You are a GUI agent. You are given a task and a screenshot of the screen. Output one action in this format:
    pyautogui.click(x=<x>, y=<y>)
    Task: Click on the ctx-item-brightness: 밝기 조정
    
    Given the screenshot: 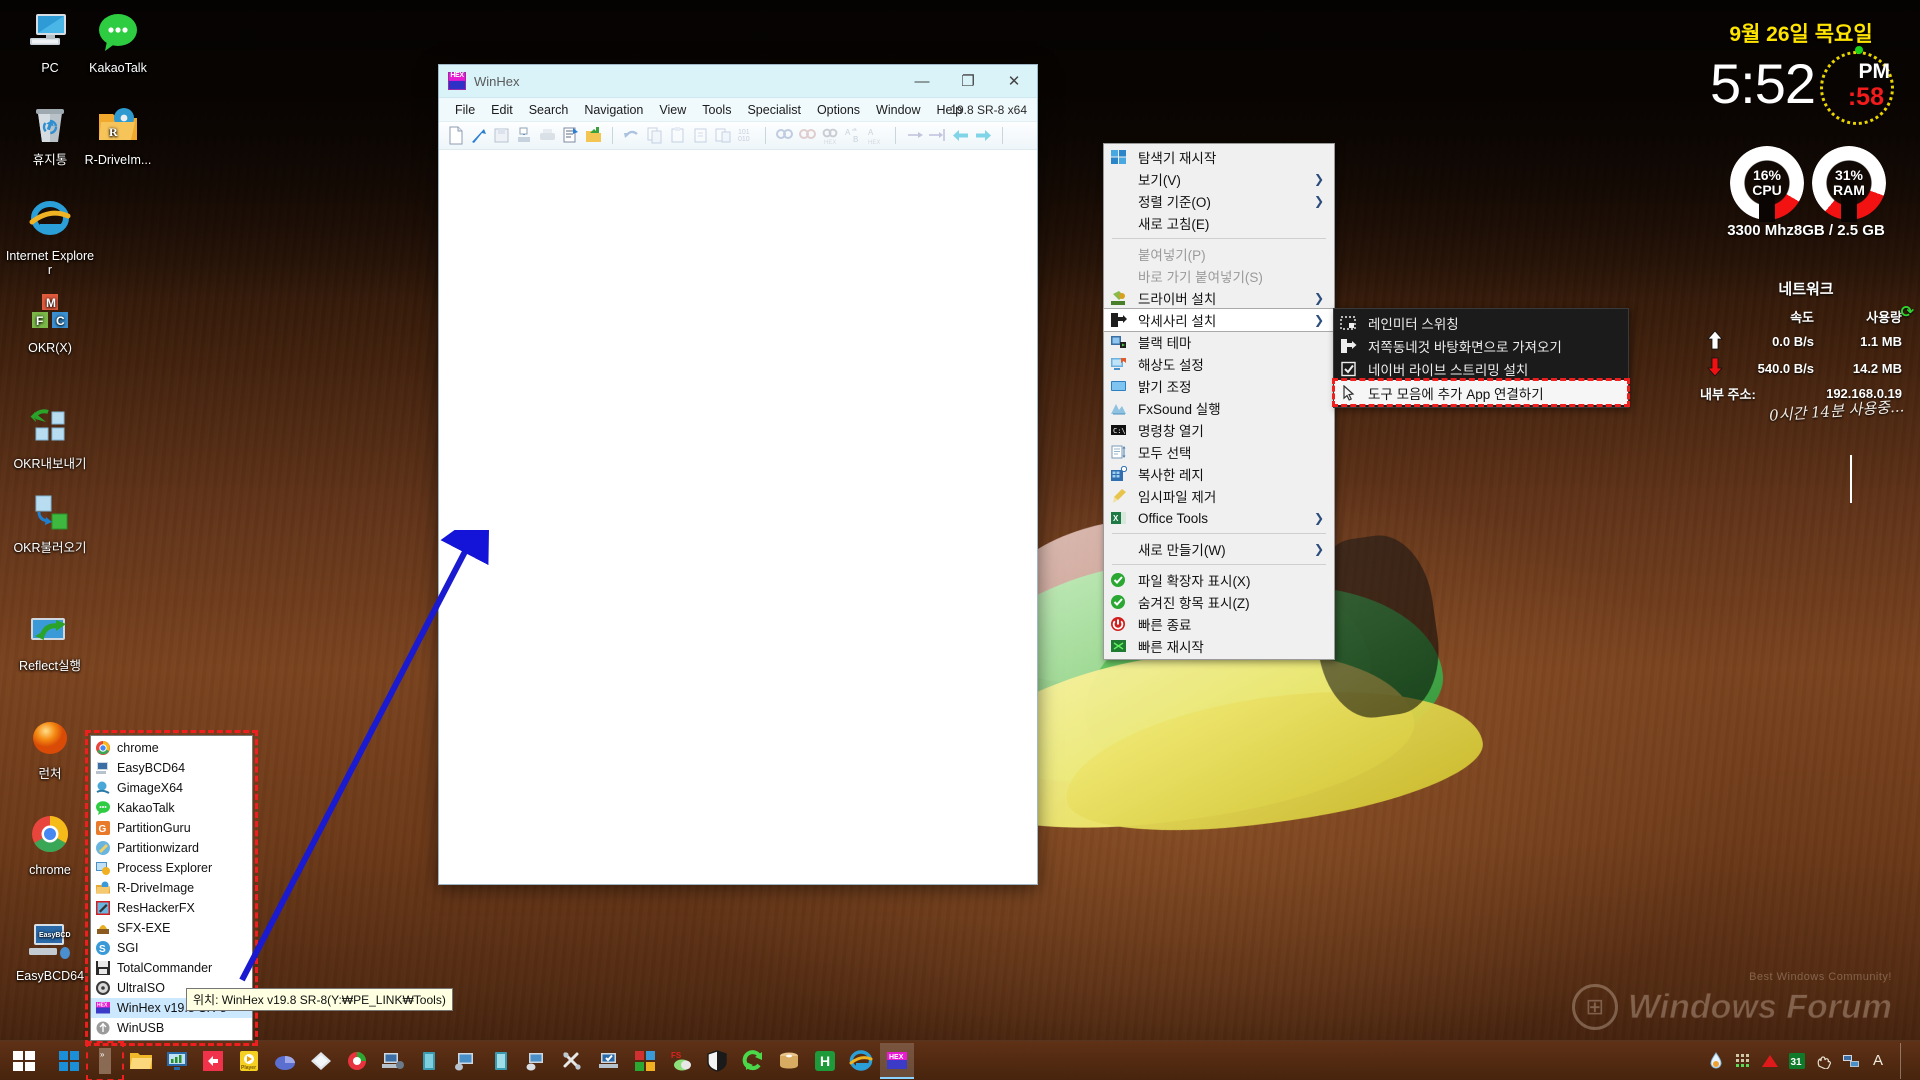 What is the action you would take?
    pyautogui.click(x=1219, y=386)
    